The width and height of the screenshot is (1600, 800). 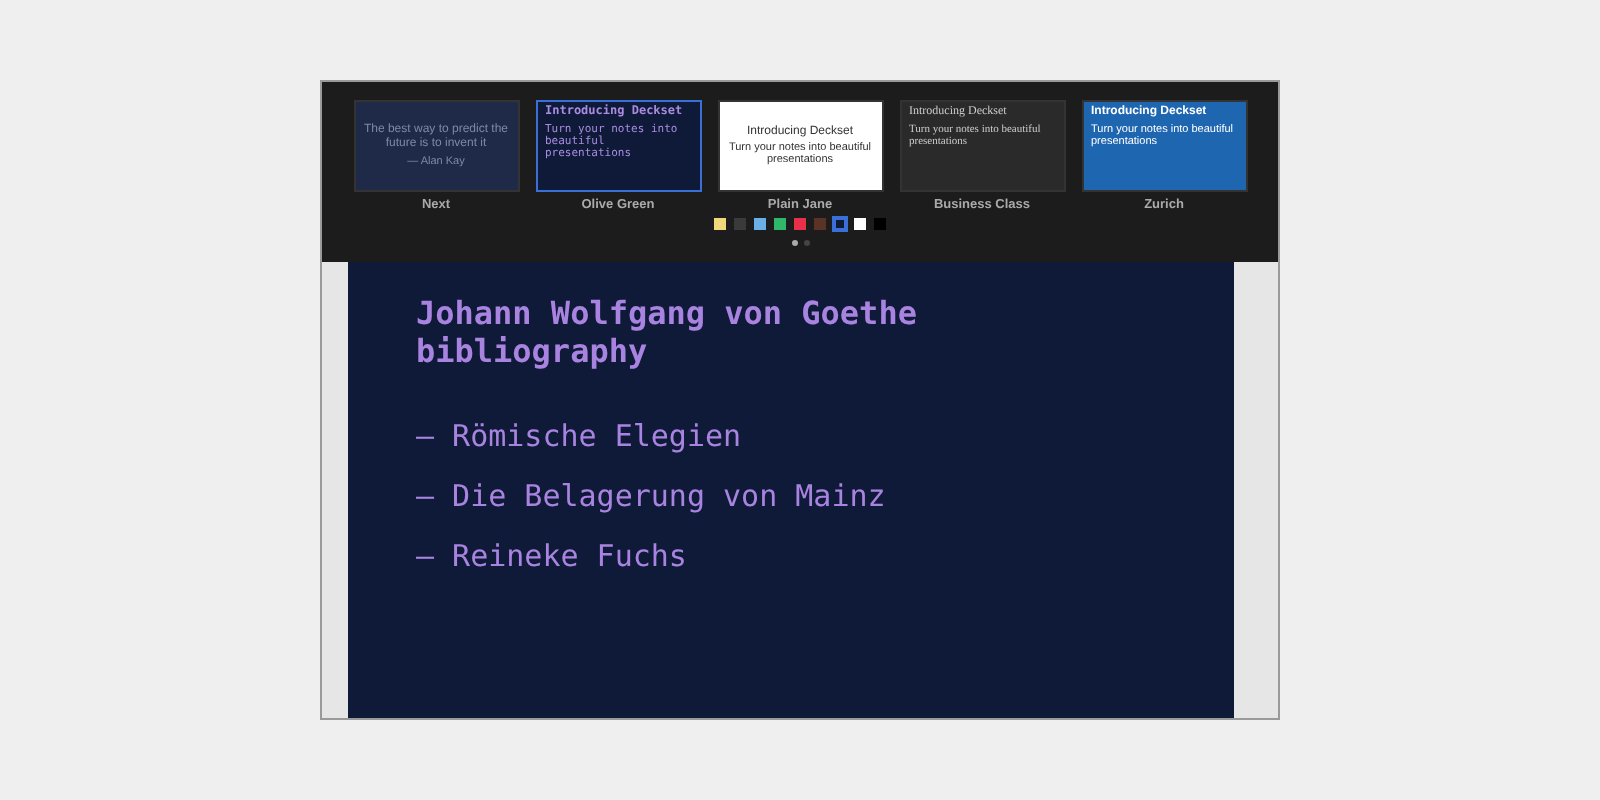 I want to click on bullet-item: — Reineke Fuchs, so click(x=551, y=556).